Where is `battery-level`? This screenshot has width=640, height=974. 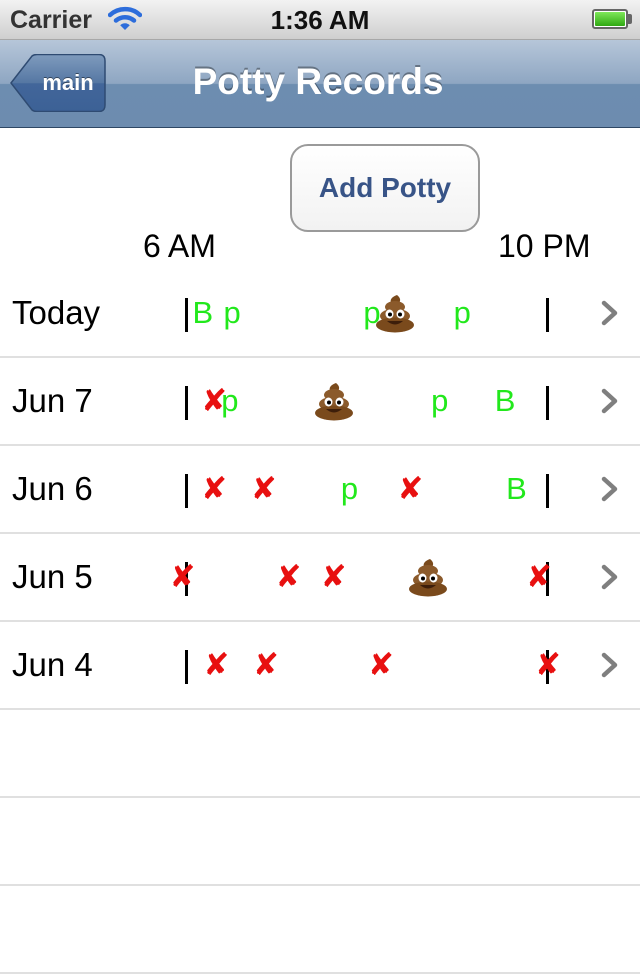 battery-level is located at coordinates (610, 19).